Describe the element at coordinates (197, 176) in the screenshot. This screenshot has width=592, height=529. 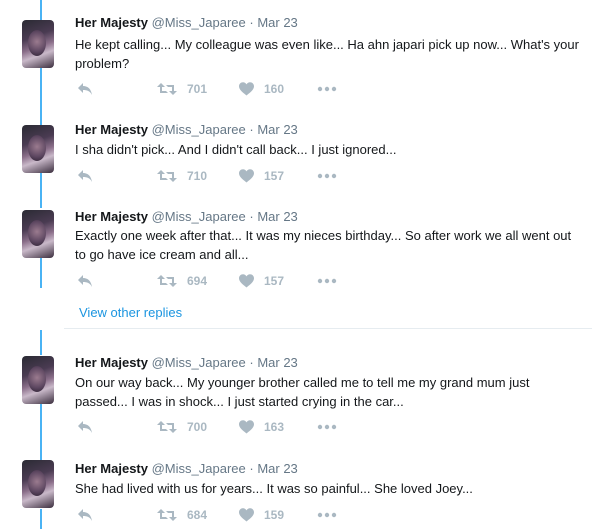
I see `retweet-count: 710` at that location.